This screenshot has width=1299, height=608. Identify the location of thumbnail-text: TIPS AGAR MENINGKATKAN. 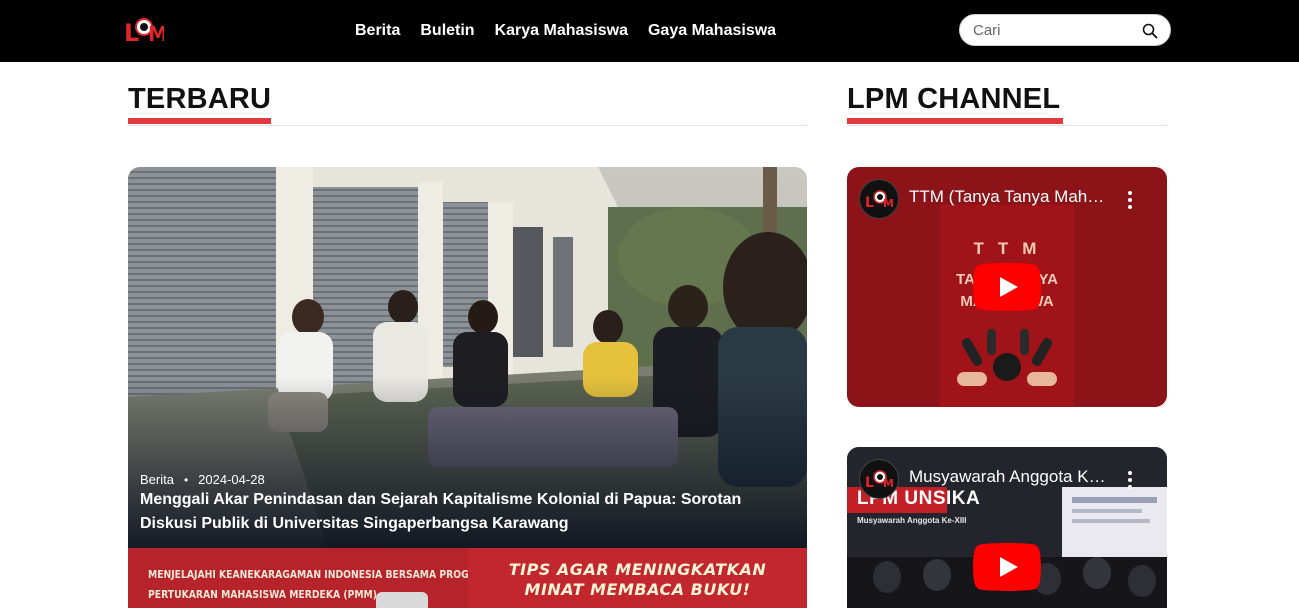
(637, 569).